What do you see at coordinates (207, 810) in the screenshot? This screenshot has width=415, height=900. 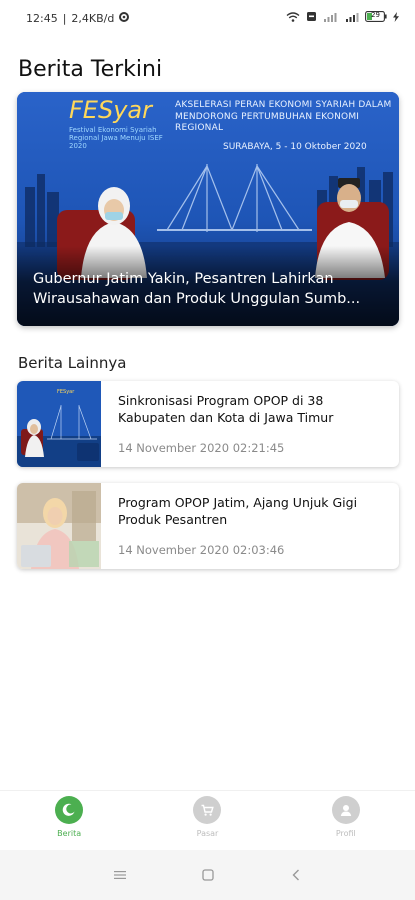 I see `cart-icon` at bounding box center [207, 810].